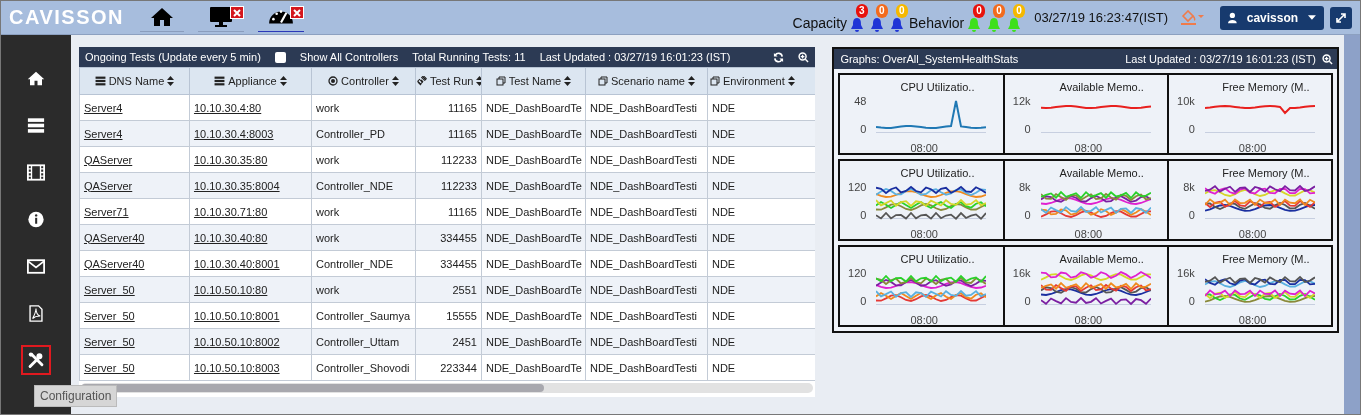 The height and width of the screenshot is (415, 1361). What do you see at coordinates (448, 341) in the screenshot?
I see `table-cell: 2451` at bounding box center [448, 341].